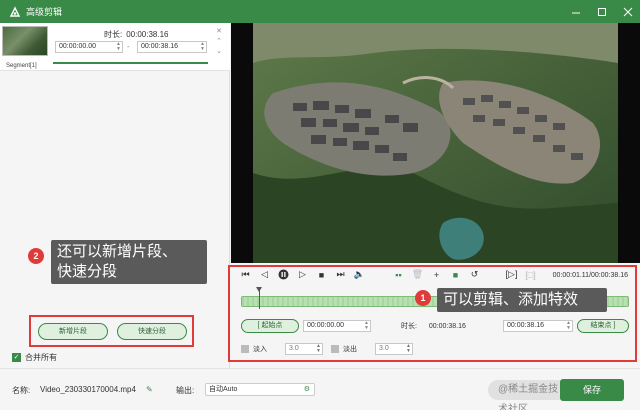  I want to click on output-label: 输出:, so click(185, 390).